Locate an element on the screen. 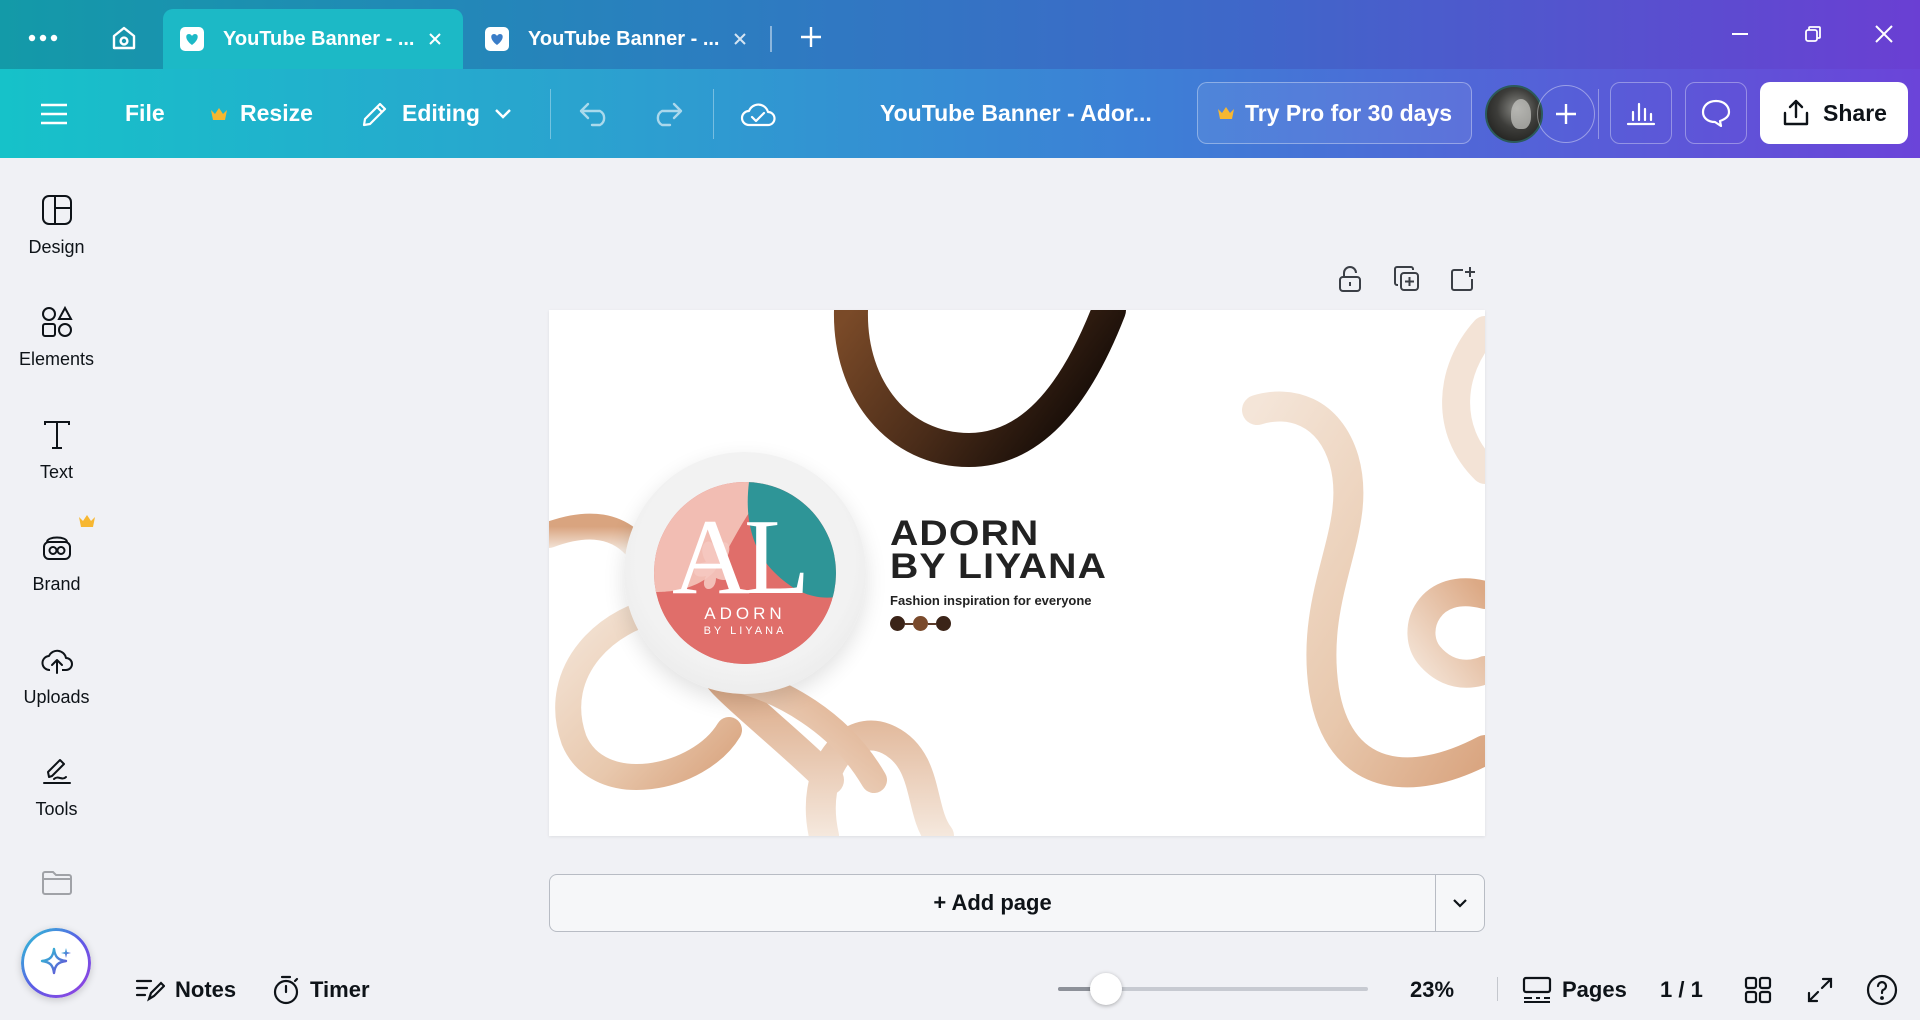 Image resolution: width=1920 pixels, height=1020 pixels. try-pro-label: Try Pro for 30 days is located at coordinates (1348, 112).